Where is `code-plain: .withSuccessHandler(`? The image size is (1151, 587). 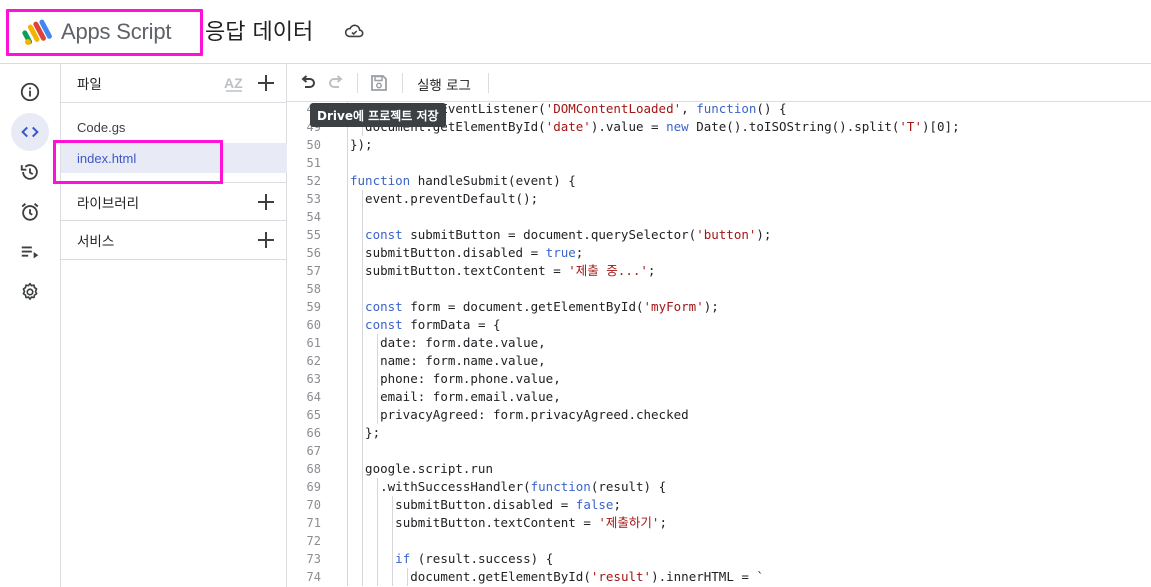
code-plain: .withSuccessHandler( is located at coordinates (455, 486).